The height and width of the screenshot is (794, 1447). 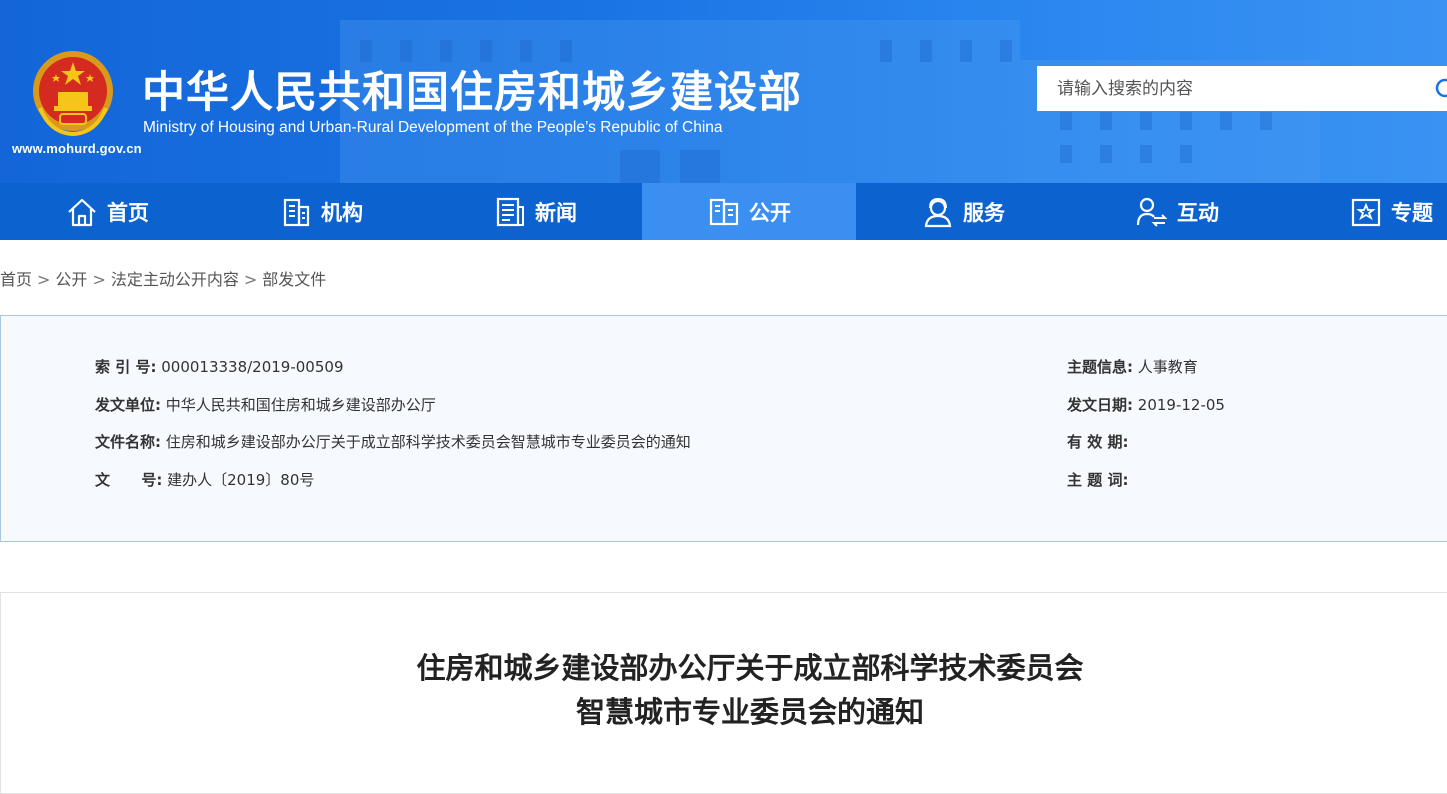 What do you see at coordinates (1152, 212) in the screenshot?
I see `interaction-icon` at bounding box center [1152, 212].